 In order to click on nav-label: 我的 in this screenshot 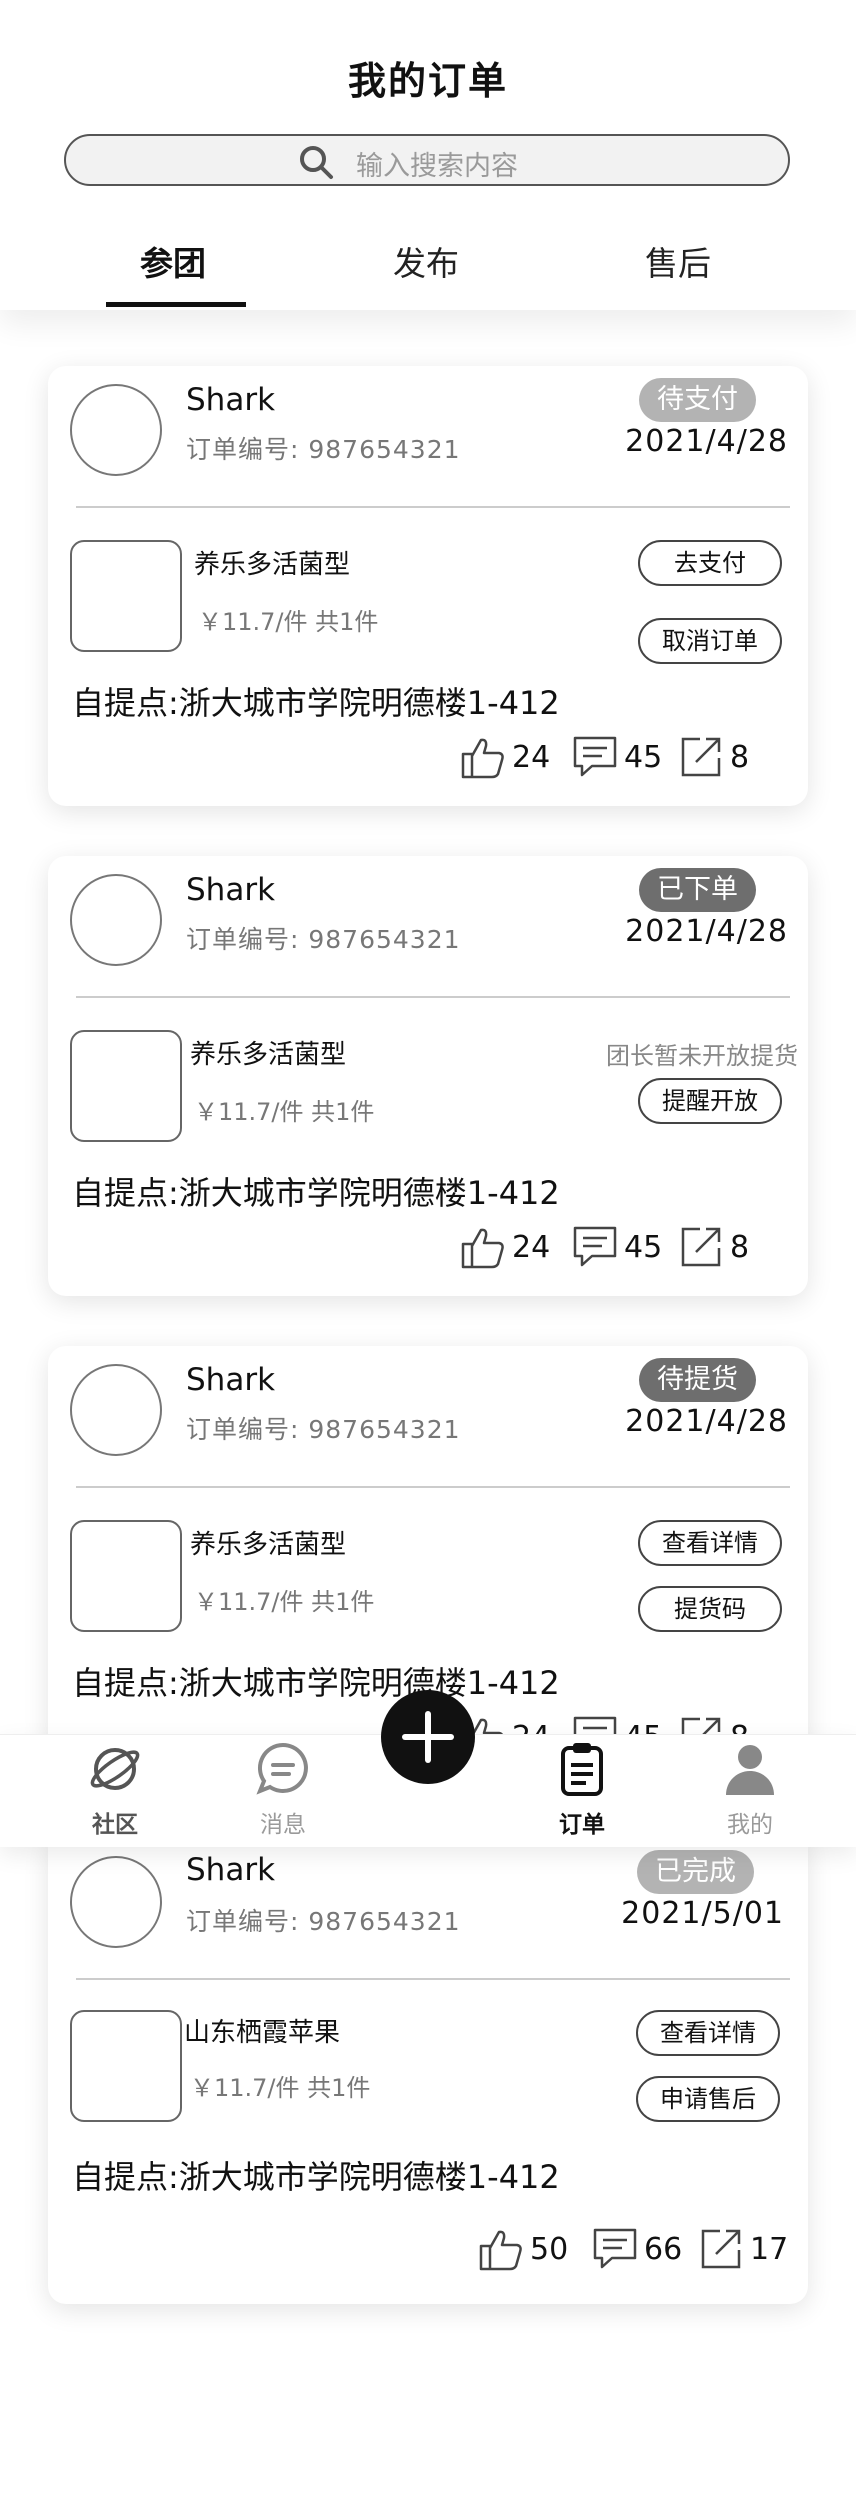, I will do `click(750, 1825)`.